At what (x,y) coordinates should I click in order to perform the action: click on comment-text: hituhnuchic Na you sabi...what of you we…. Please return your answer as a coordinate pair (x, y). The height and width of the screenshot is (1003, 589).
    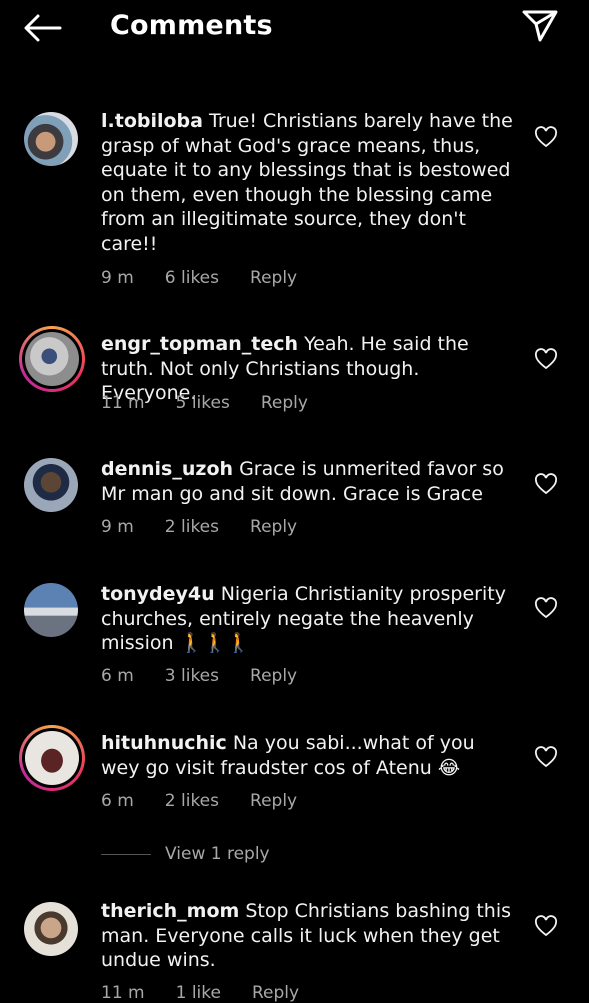
    Looking at the image, I should click on (307, 755).